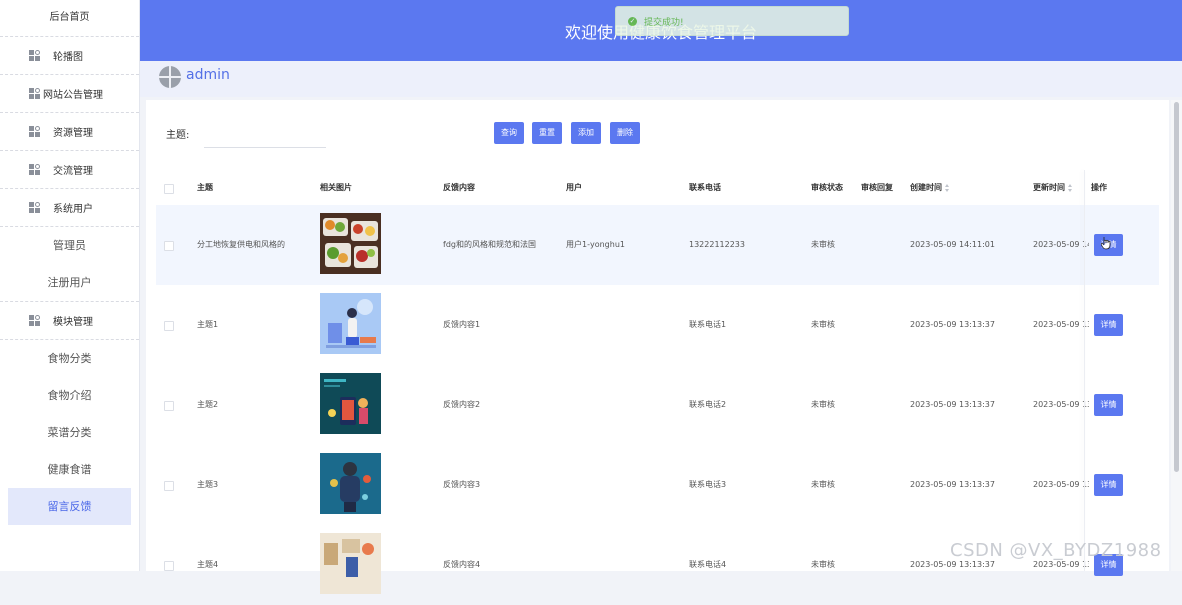 Image resolution: width=1182 pixels, height=605 pixels. What do you see at coordinates (265, 134) in the screenshot?
I see `search-input` at bounding box center [265, 134].